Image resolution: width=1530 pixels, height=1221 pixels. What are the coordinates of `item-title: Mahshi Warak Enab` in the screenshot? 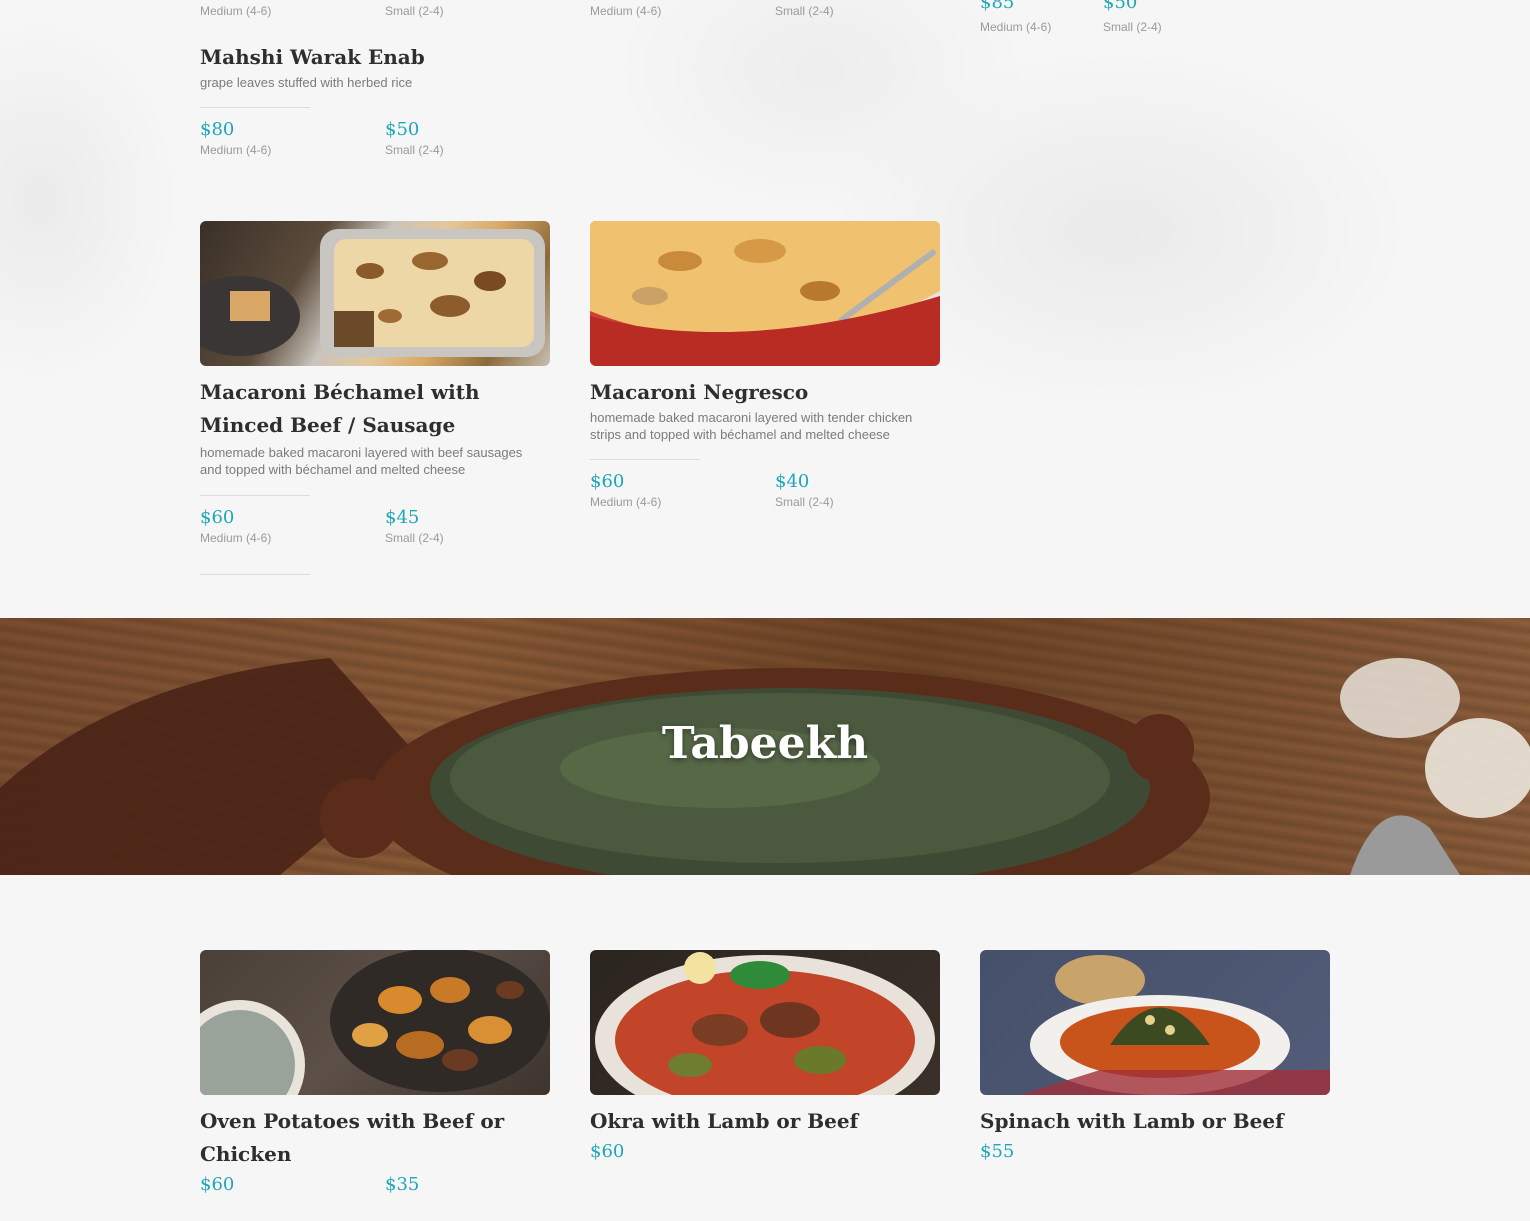 It's located at (312, 57).